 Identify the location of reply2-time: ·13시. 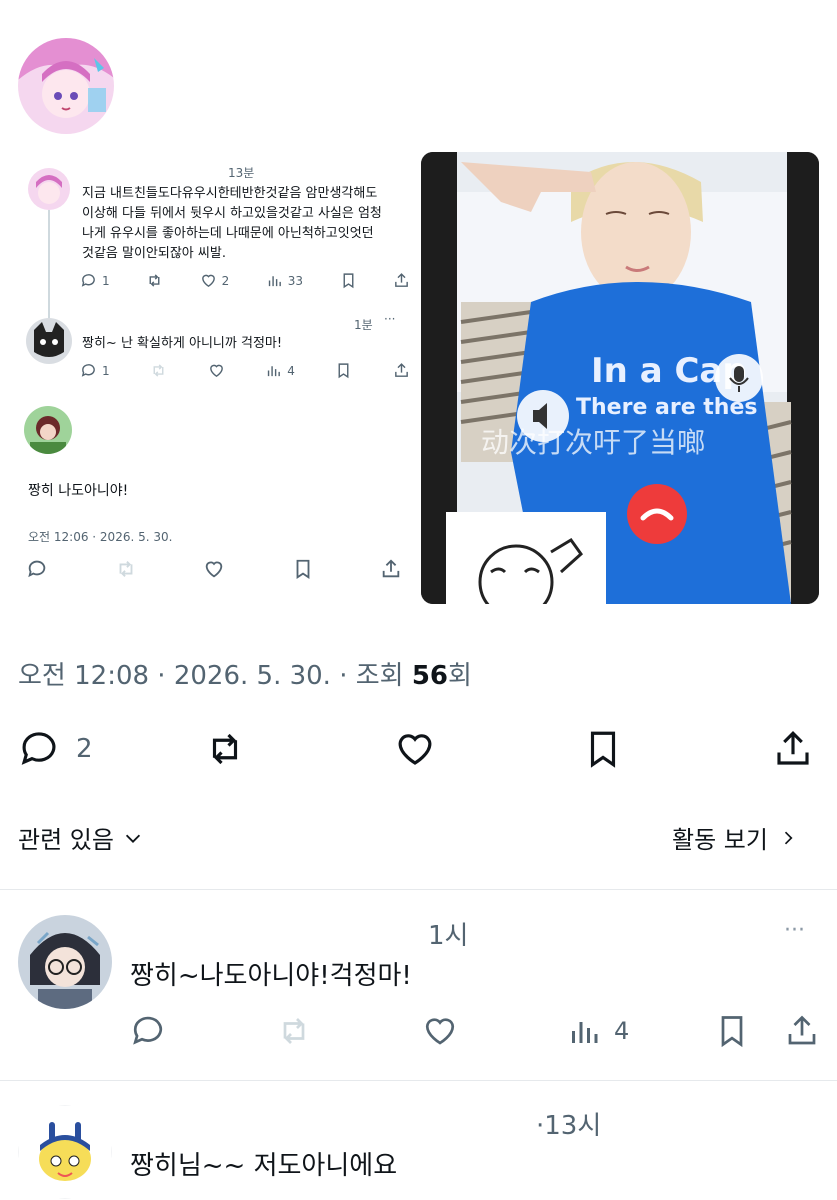
(569, 1126).